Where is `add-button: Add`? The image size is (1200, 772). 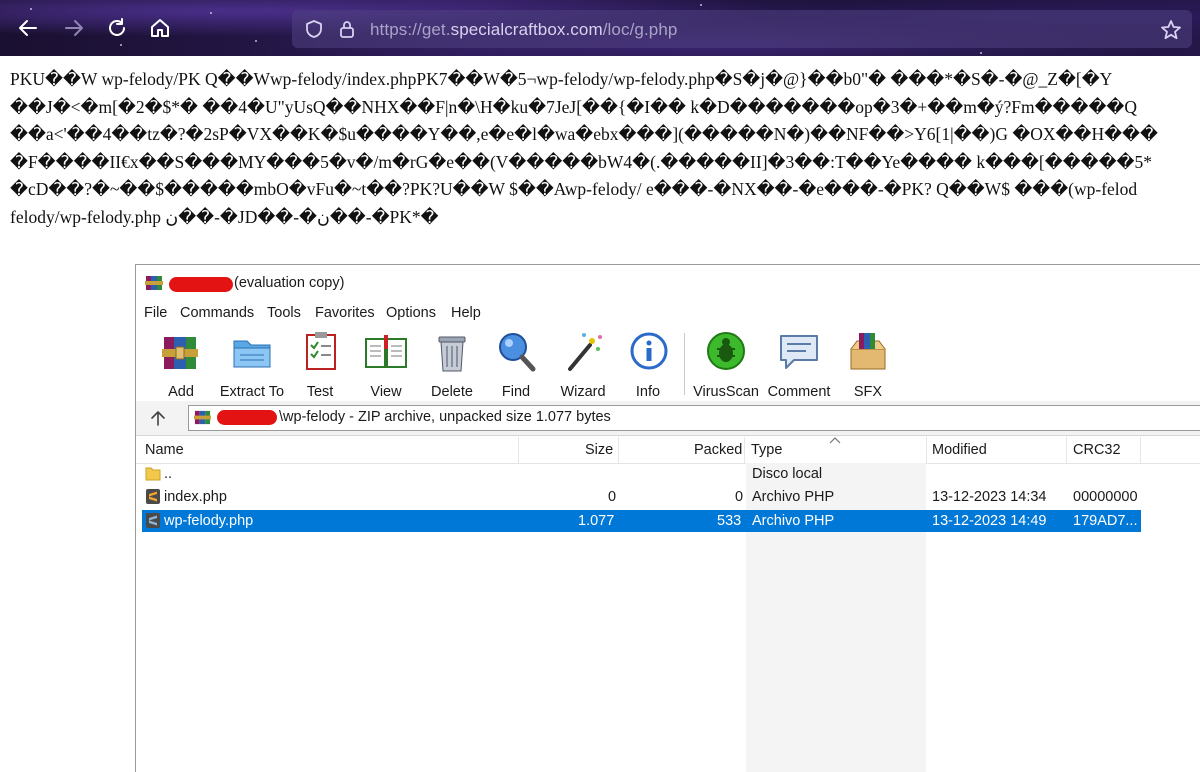 add-button: Add is located at coordinates (181, 364).